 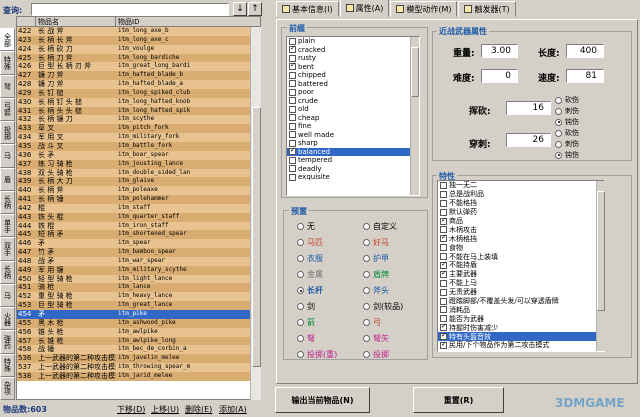 I want to click on prefix-scrollbar, so click(x=414, y=116).